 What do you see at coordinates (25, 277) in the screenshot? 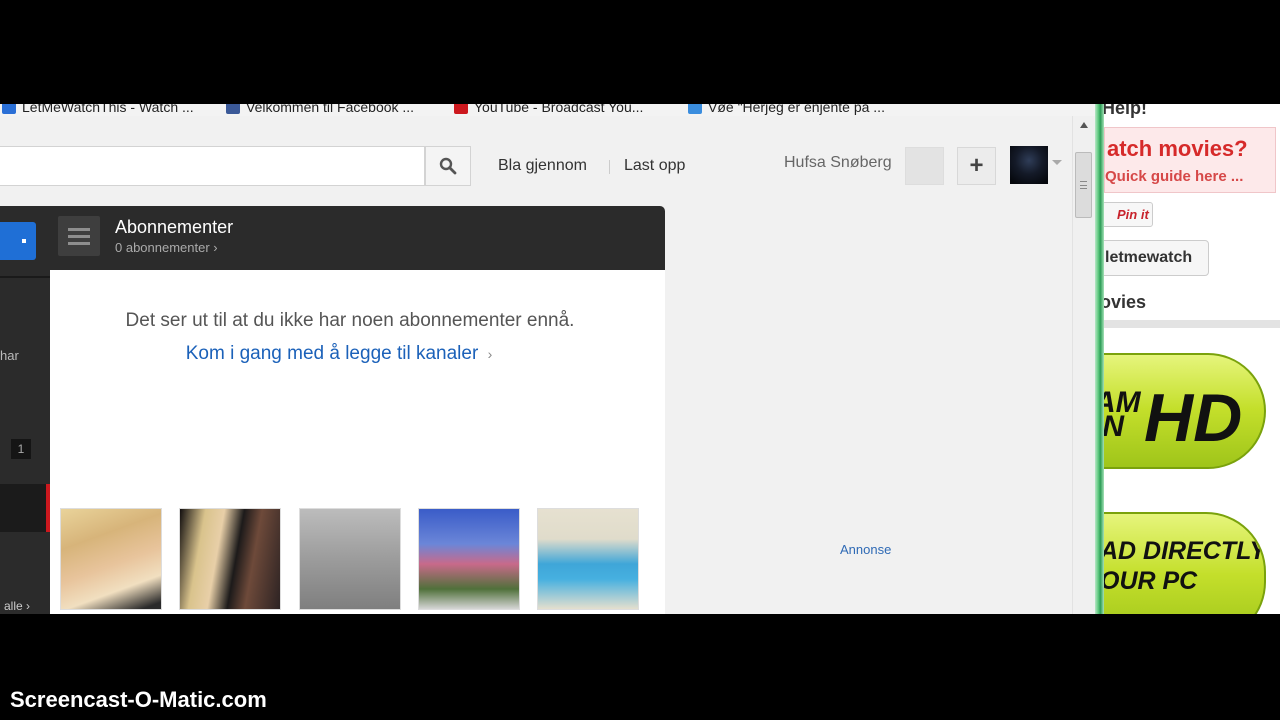
I see `guide-divider` at bounding box center [25, 277].